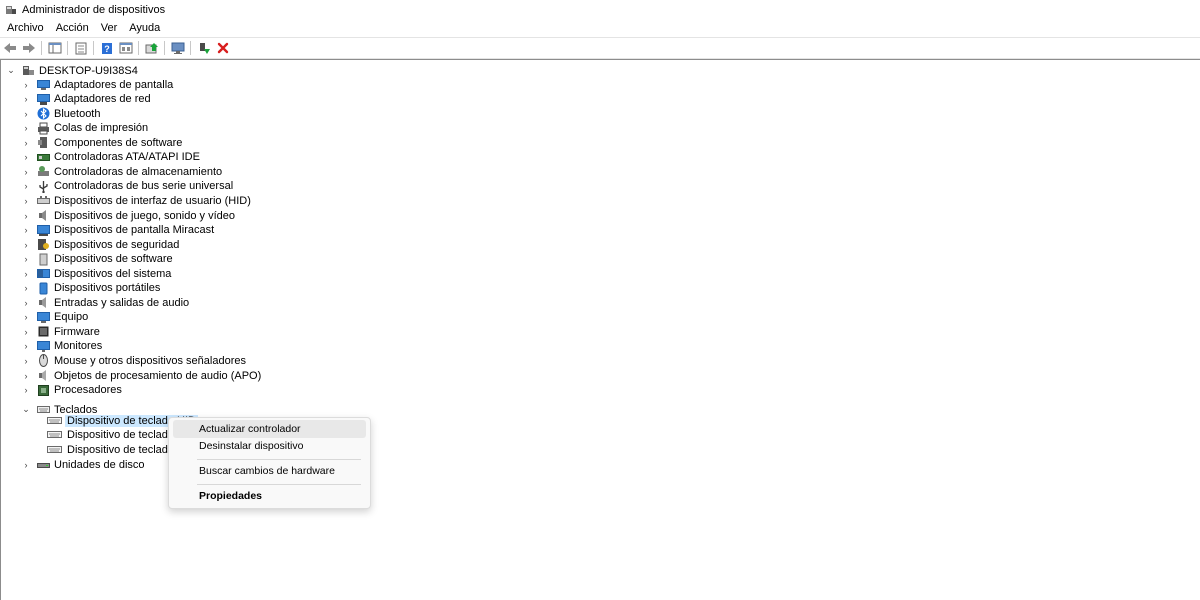 This screenshot has height=600, width=1200. I want to click on software-device-icon, so click(43, 259).